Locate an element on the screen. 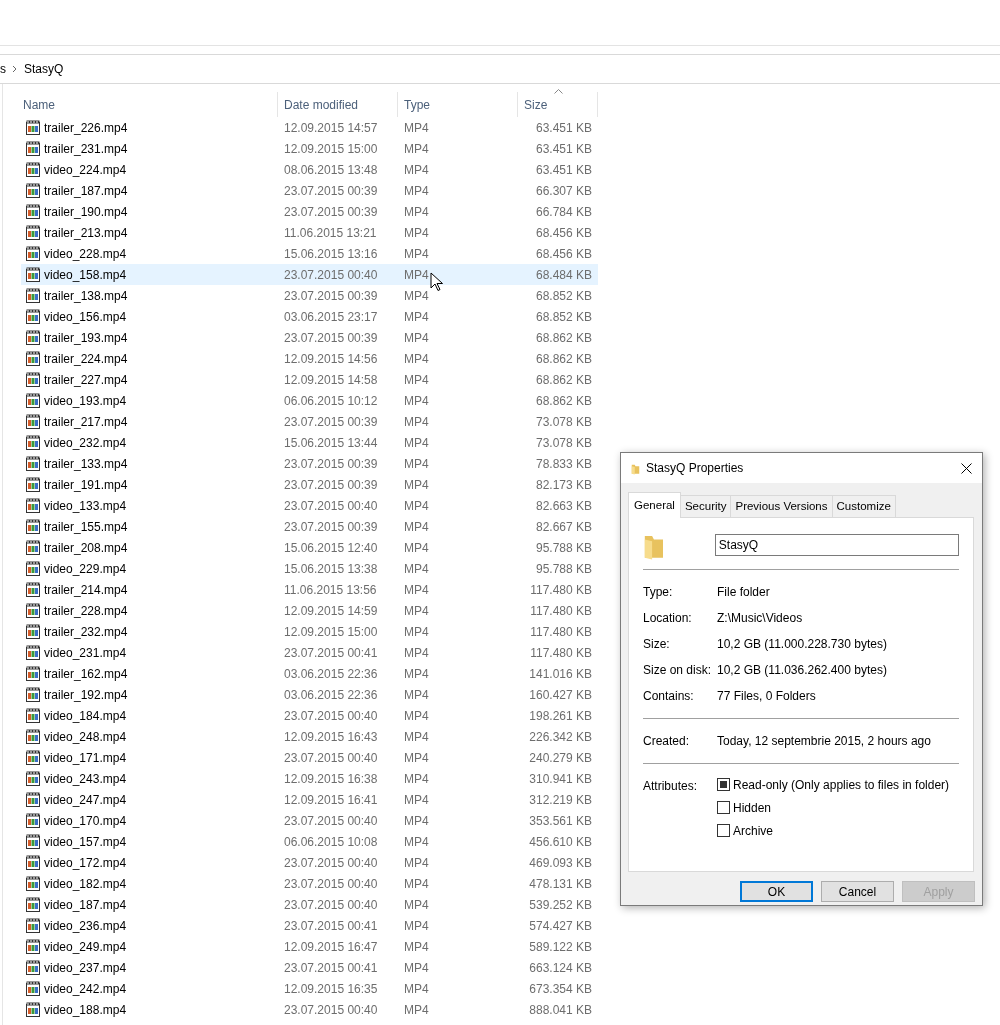  file-name: video_229.mp4 is located at coordinates (85, 568).